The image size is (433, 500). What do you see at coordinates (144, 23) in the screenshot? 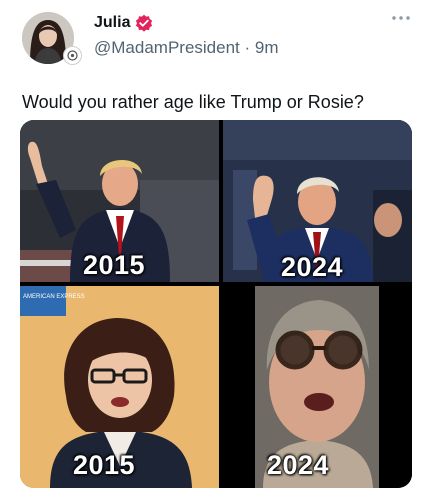
I see `verified-badge-icon` at bounding box center [144, 23].